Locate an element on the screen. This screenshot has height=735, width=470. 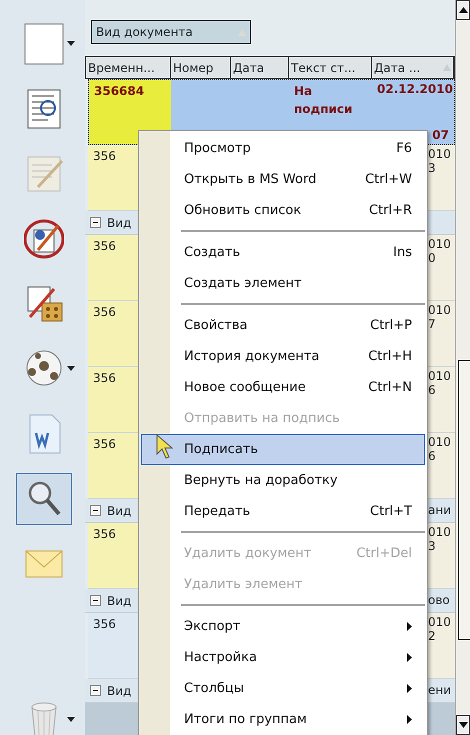
up-arrow-icon is located at coordinates (463, 10).